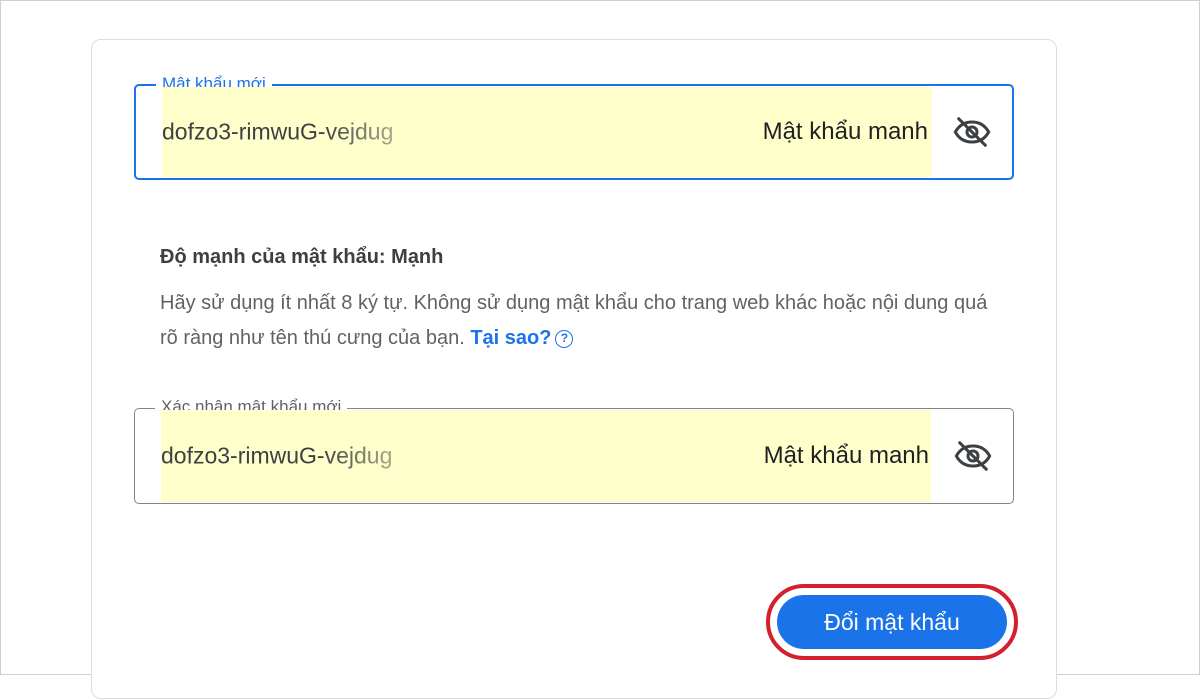 The image size is (1200, 699). I want to click on why-link: Tại sao?, so click(510, 338).